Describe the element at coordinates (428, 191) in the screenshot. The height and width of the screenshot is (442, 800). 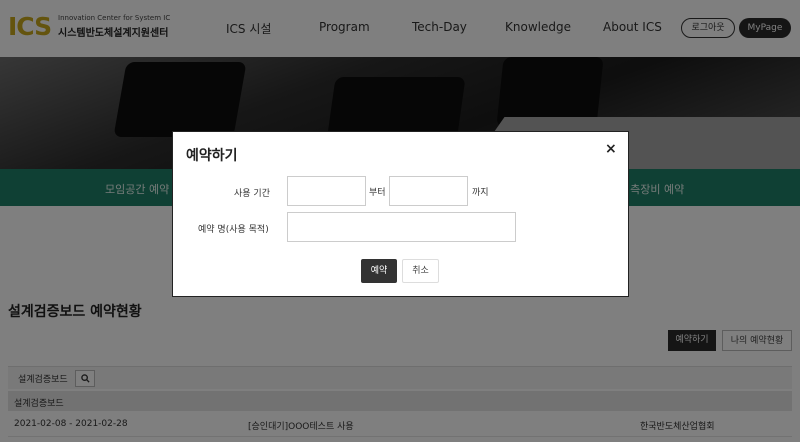
I see `end-date-input` at that location.